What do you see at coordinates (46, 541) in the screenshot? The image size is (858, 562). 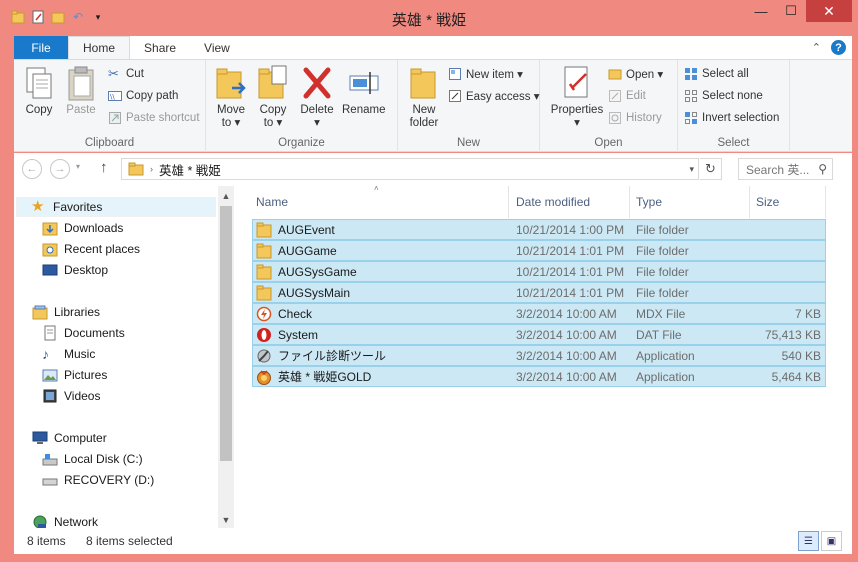 I see `item-count: 8 items` at bounding box center [46, 541].